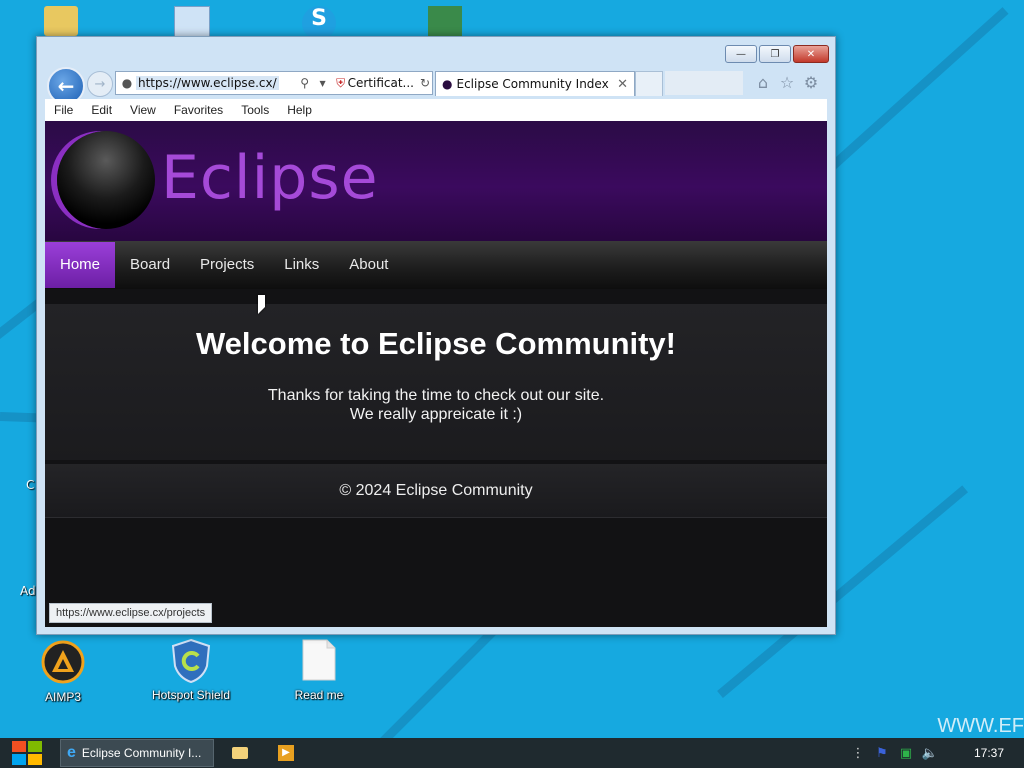 The image size is (1024, 768). What do you see at coordinates (649, 83) in the screenshot?
I see `new-tab-button` at bounding box center [649, 83].